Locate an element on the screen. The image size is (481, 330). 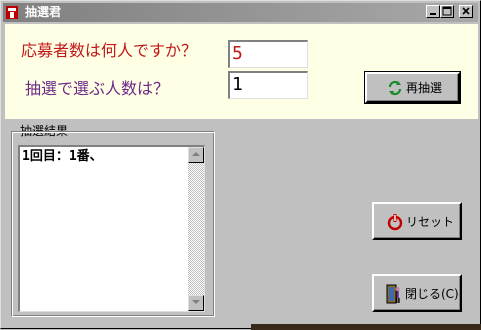
close-icon is located at coordinates (466, 11).